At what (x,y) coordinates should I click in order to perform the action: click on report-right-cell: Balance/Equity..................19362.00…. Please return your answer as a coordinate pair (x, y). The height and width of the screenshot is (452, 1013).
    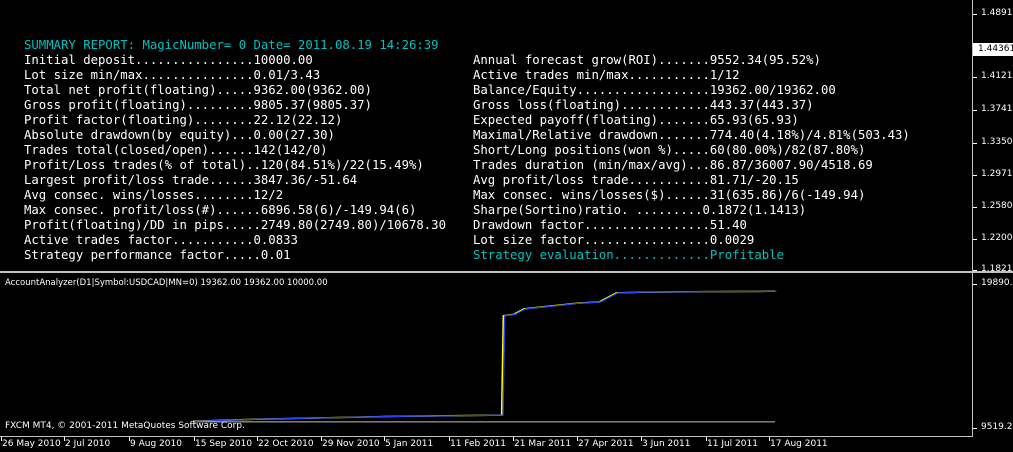
    Looking at the image, I should click on (654, 90).